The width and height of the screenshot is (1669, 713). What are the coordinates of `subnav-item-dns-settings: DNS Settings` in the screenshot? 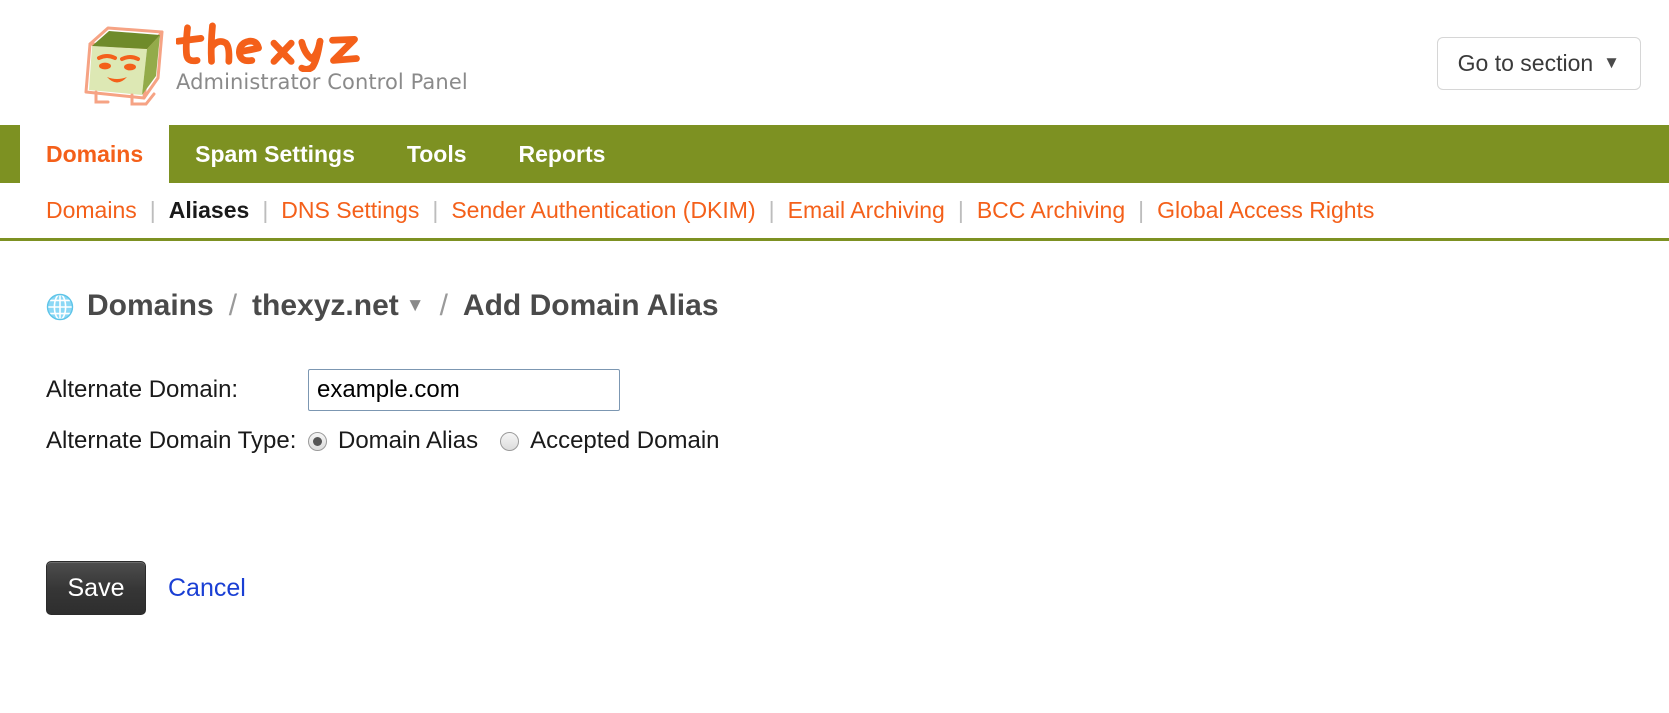 It's located at (350, 210).